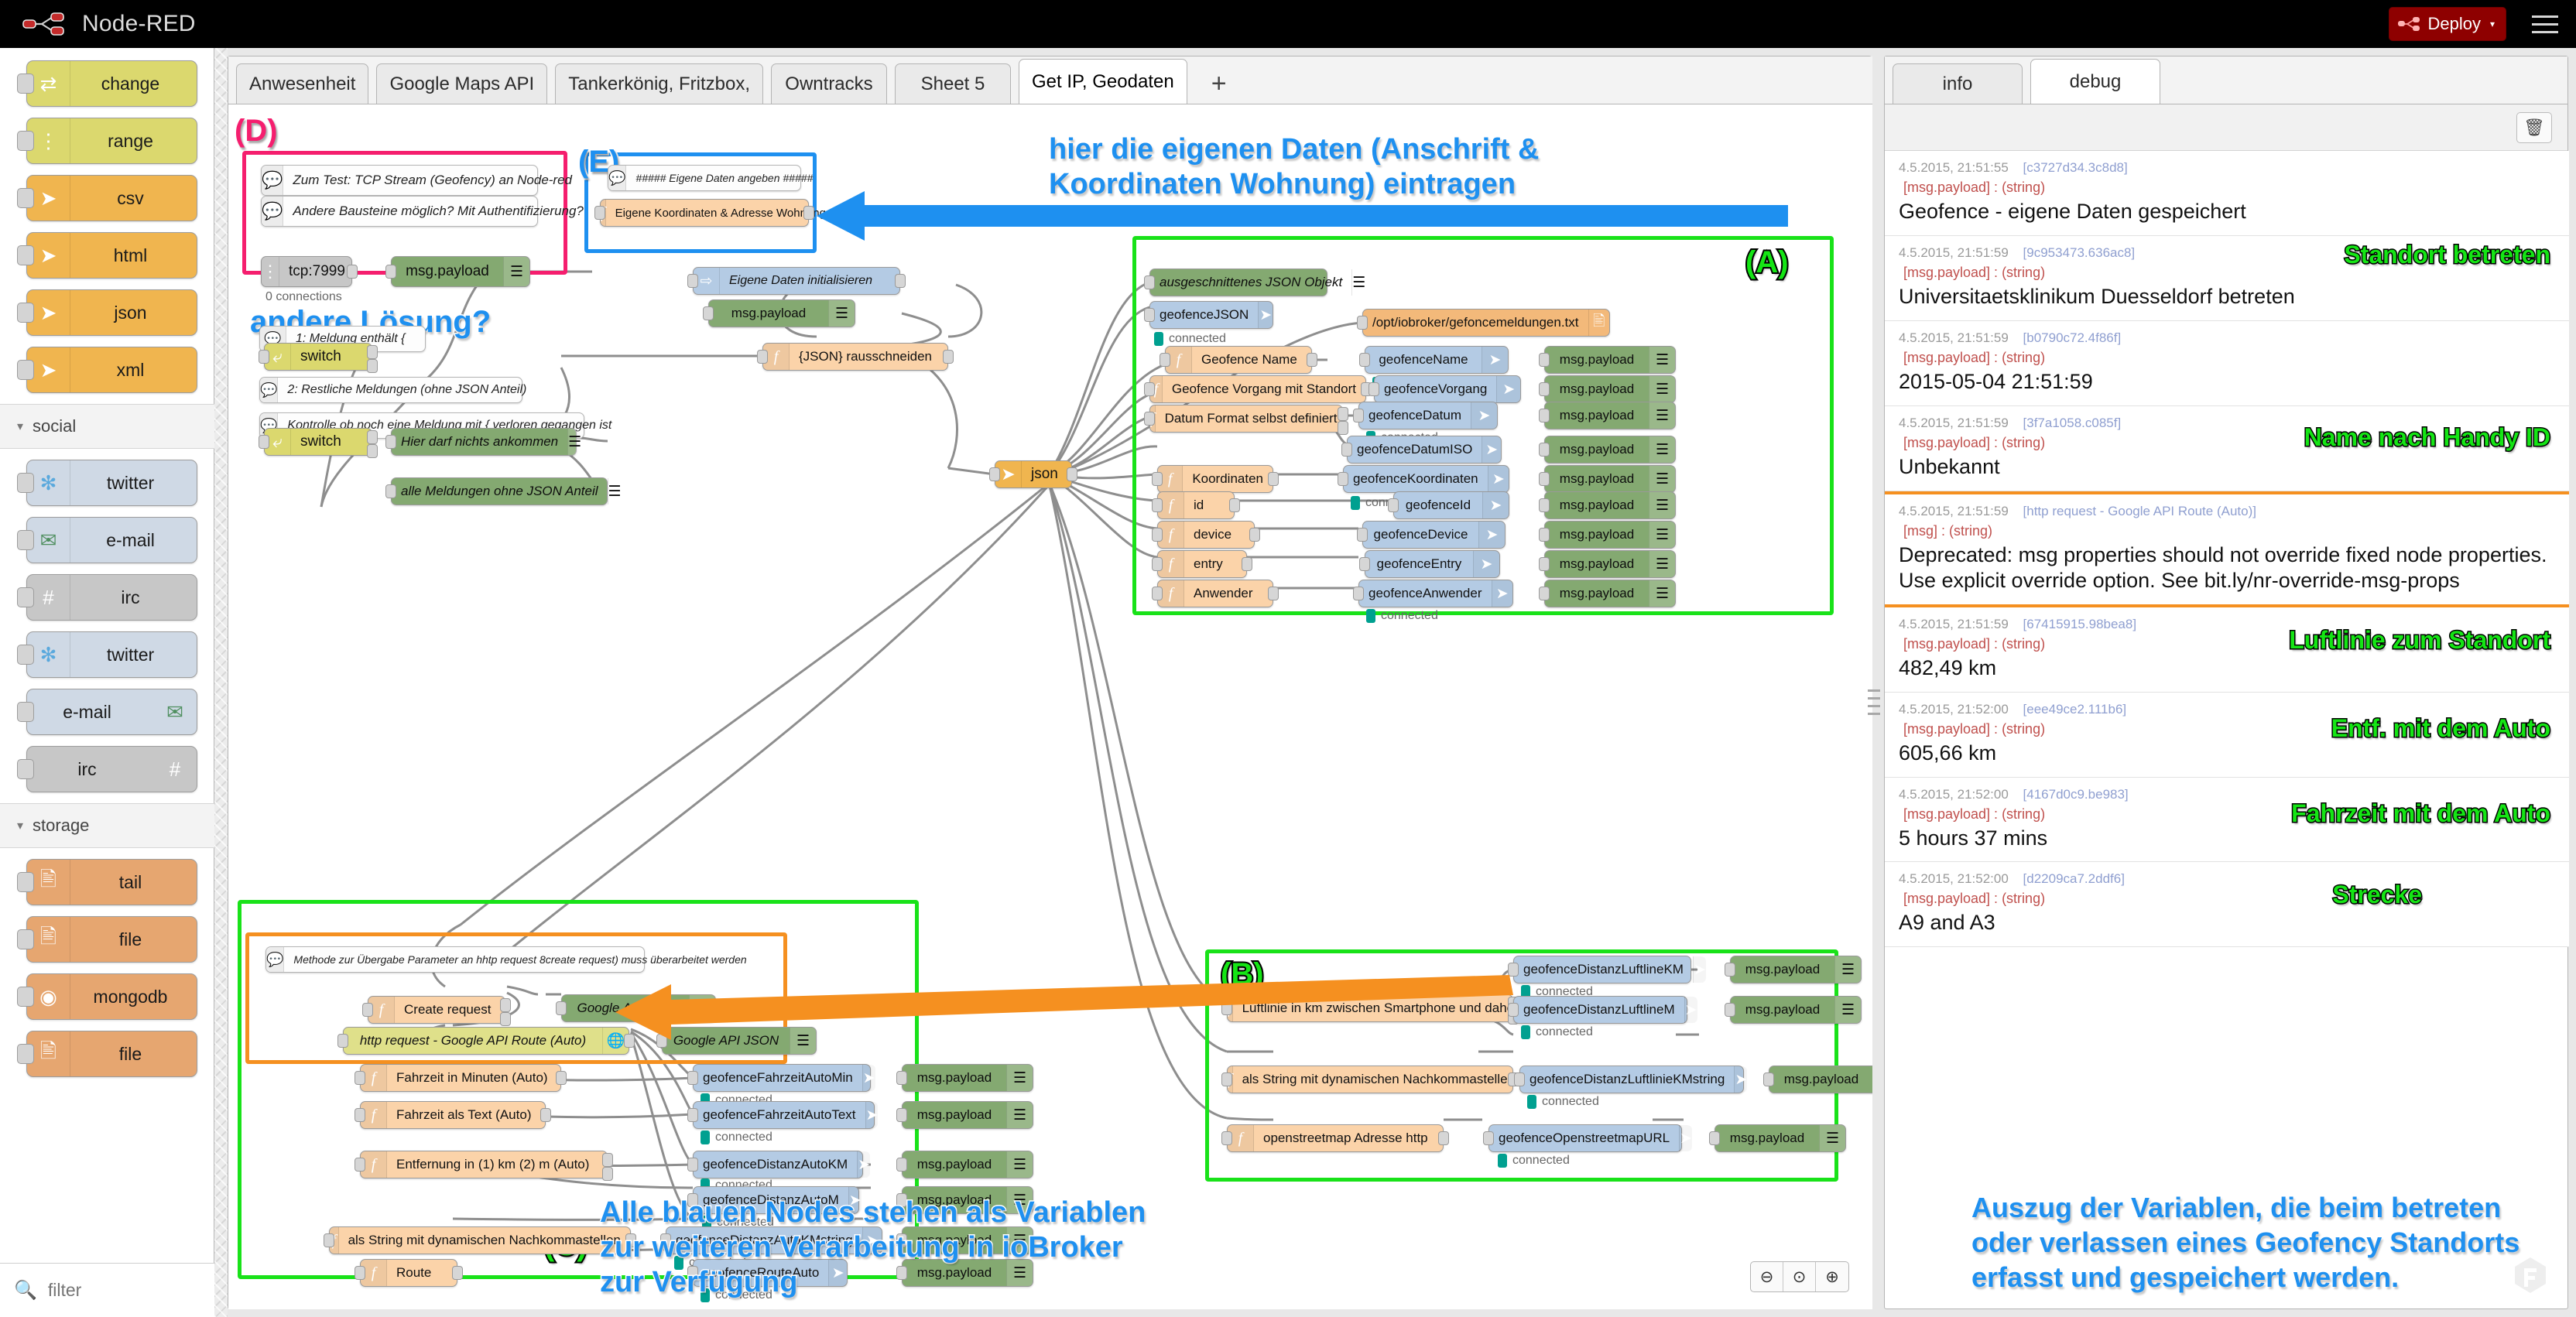 Image resolution: width=2576 pixels, height=1317 pixels. What do you see at coordinates (1958, 83) in the screenshot?
I see `tab-info: info` at bounding box center [1958, 83].